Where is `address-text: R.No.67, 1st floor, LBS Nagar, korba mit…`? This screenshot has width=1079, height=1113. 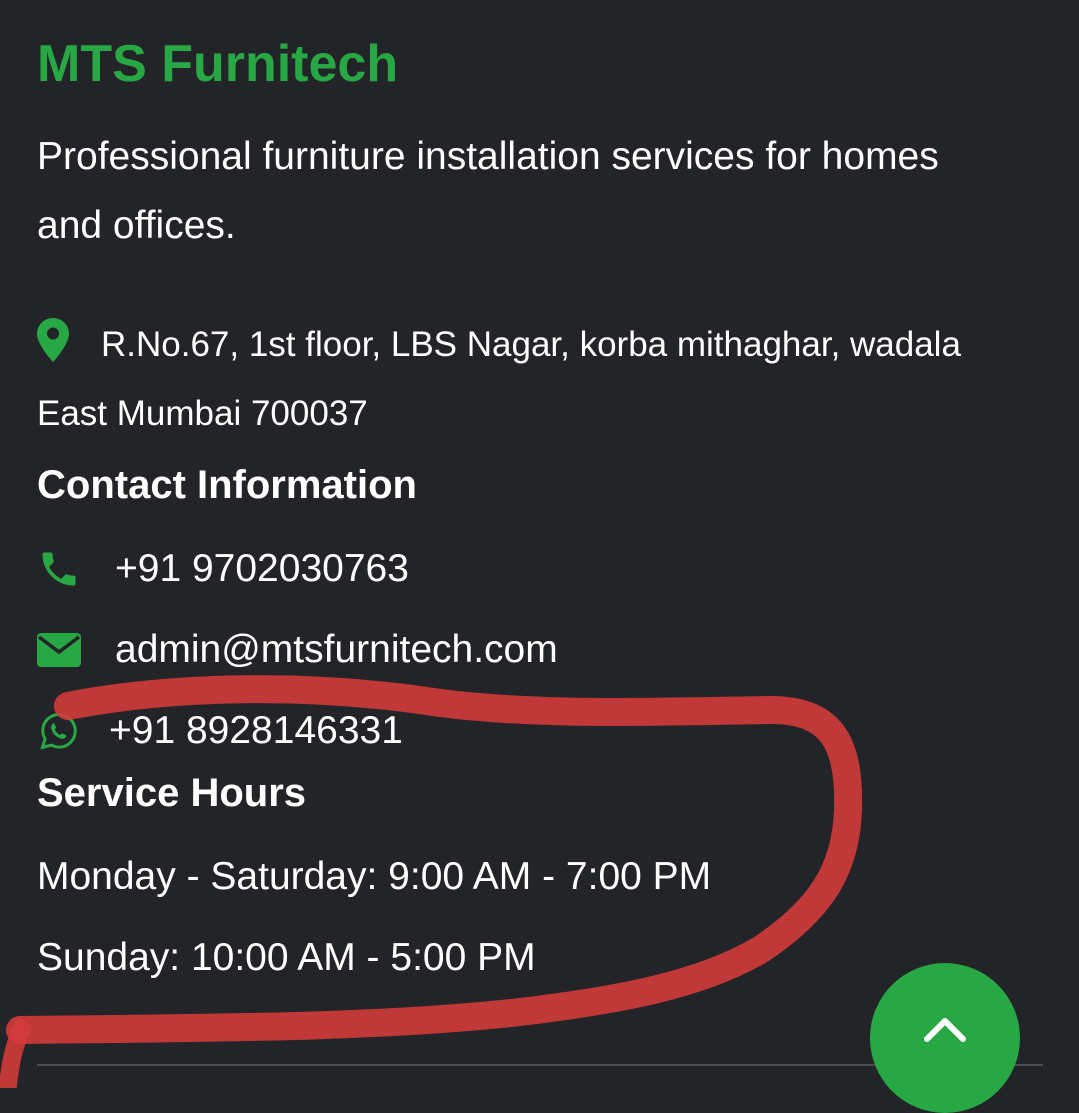
address-text: R.No.67, 1st floor, LBS Nagar, korba mit… is located at coordinates (499, 379).